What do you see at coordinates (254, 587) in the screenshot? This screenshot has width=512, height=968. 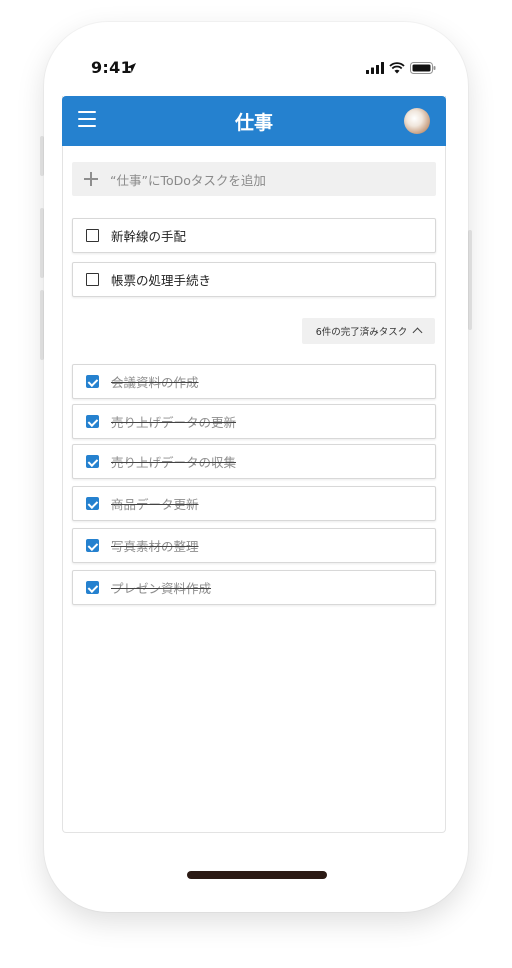 I see `completed-task-item: プレゼン資料作成` at bounding box center [254, 587].